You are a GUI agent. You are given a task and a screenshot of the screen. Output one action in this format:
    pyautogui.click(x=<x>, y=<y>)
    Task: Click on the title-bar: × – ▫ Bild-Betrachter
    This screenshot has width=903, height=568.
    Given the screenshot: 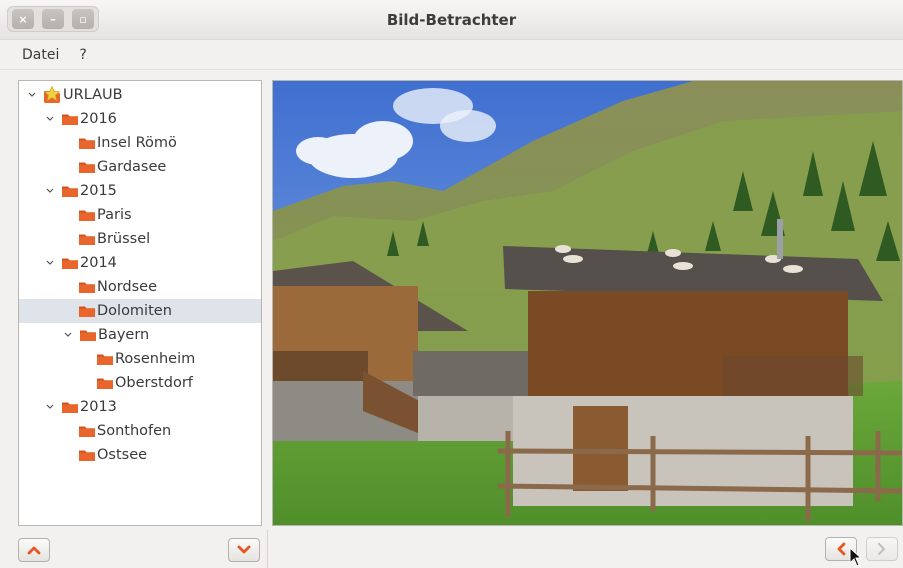 What is the action you would take?
    pyautogui.click(x=451, y=20)
    